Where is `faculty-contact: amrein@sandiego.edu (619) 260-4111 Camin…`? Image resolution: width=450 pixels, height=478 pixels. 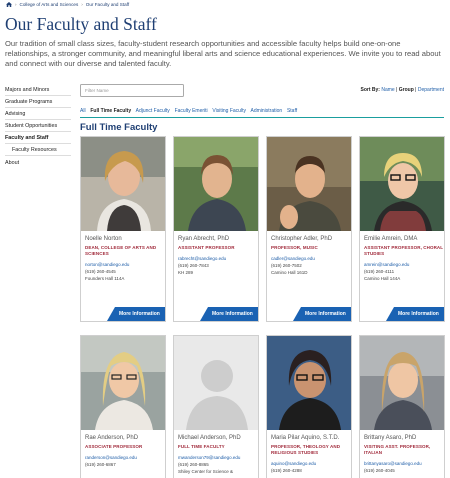 faculty-contact: amrein@sandiego.edu (619) 260-4111 Camin… is located at coordinates (404, 271).